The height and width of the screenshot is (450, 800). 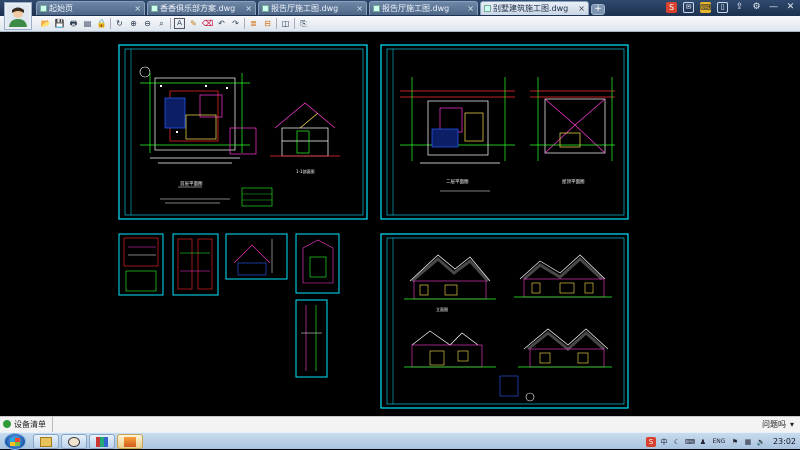 I want to click on clock: 23:02, so click(x=784, y=441).